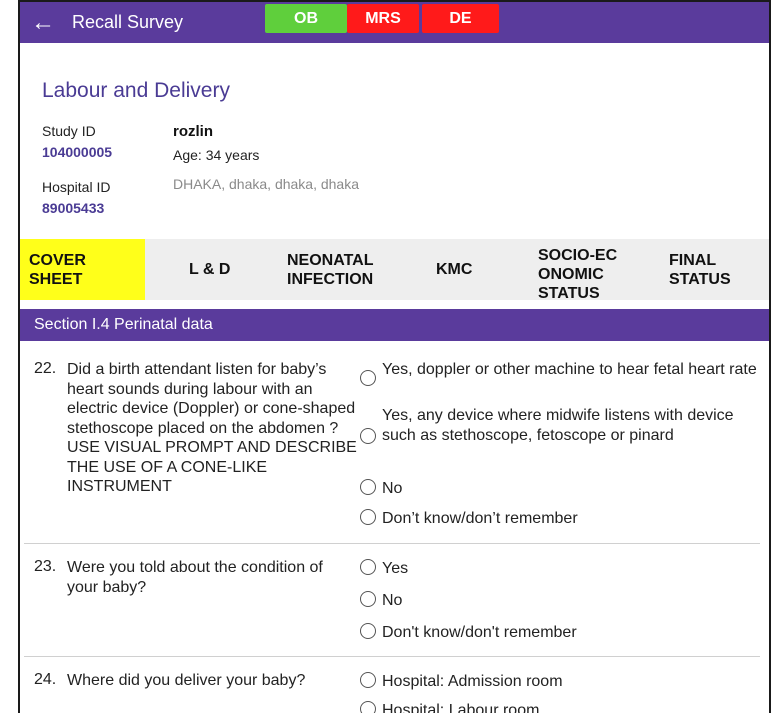 This screenshot has width=782, height=713. I want to click on tab-label: KMC, so click(454, 269).